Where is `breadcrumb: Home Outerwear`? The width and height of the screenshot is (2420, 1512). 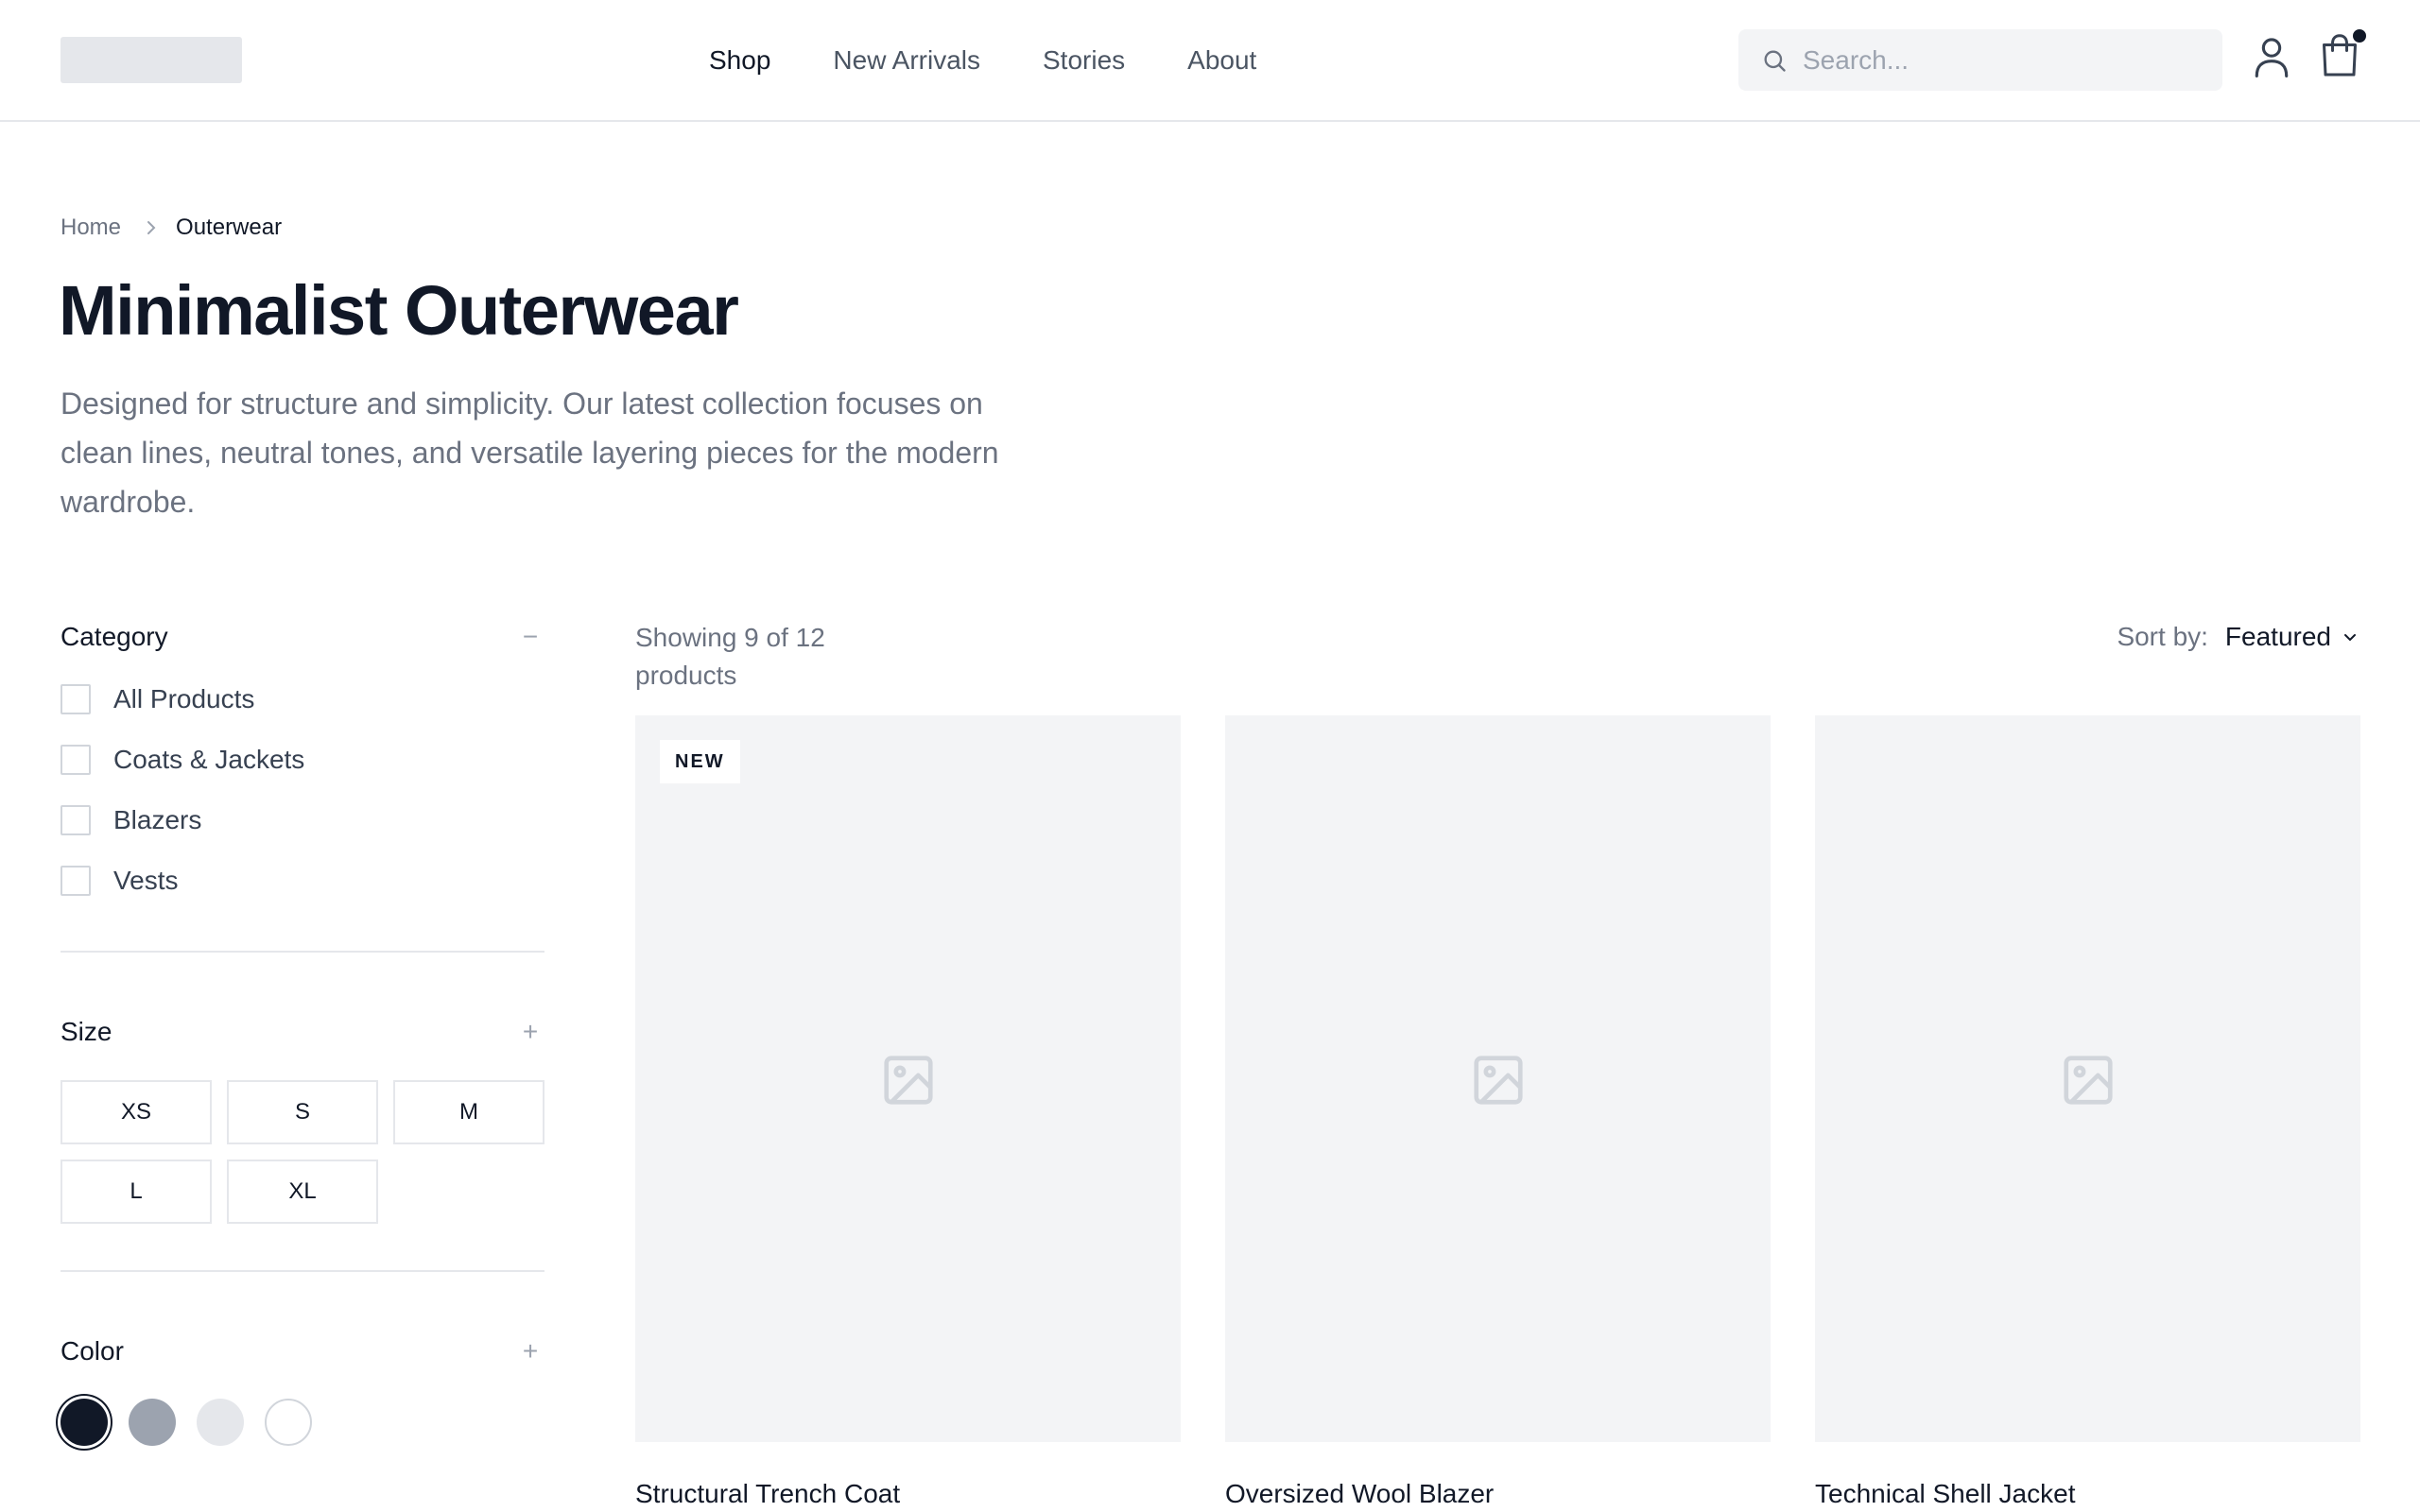 breadcrumb: Home Outerwear is located at coordinates (171, 228).